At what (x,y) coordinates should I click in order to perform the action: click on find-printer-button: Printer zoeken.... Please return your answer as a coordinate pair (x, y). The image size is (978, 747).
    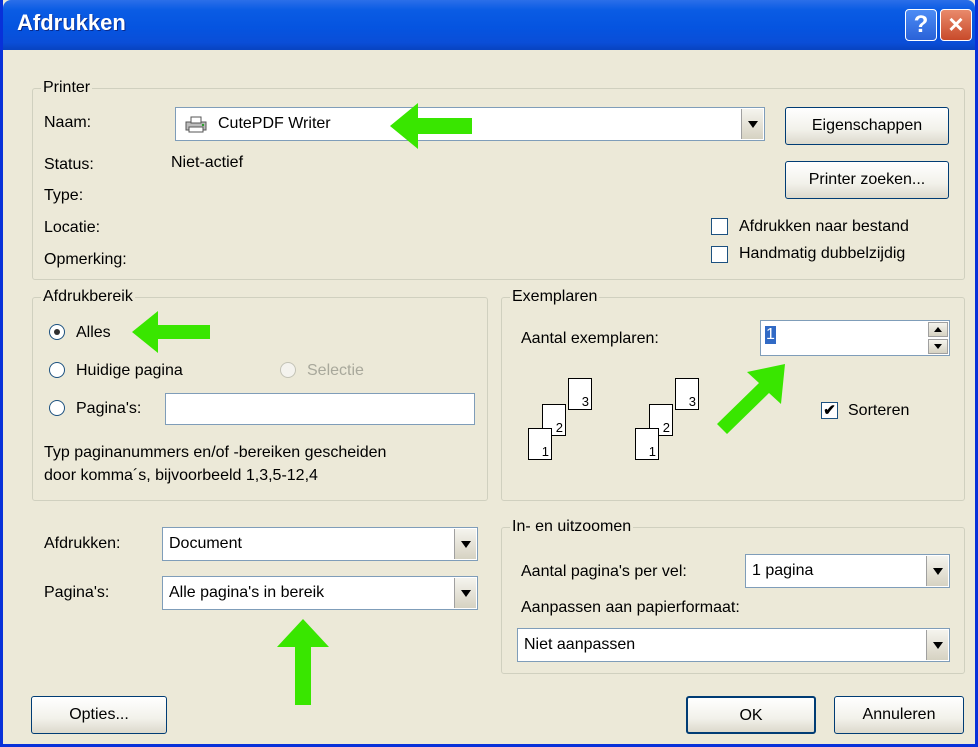
    Looking at the image, I should click on (867, 180).